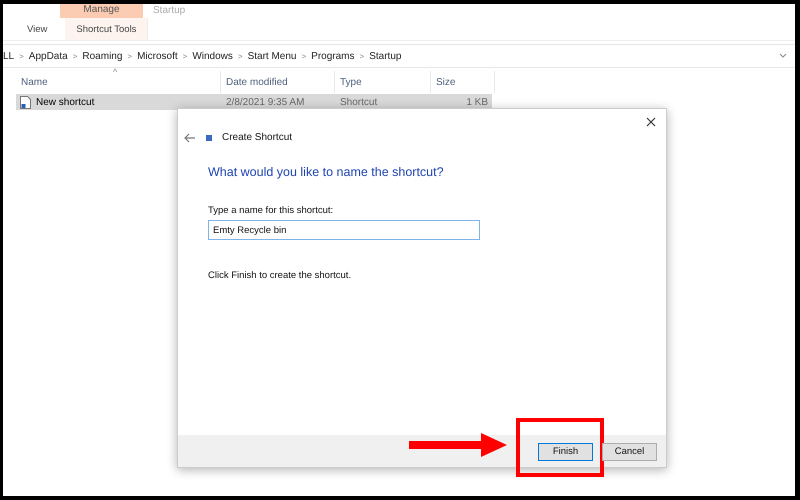 The height and width of the screenshot is (500, 800). I want to click on column-header: Name, so click(34, 82).